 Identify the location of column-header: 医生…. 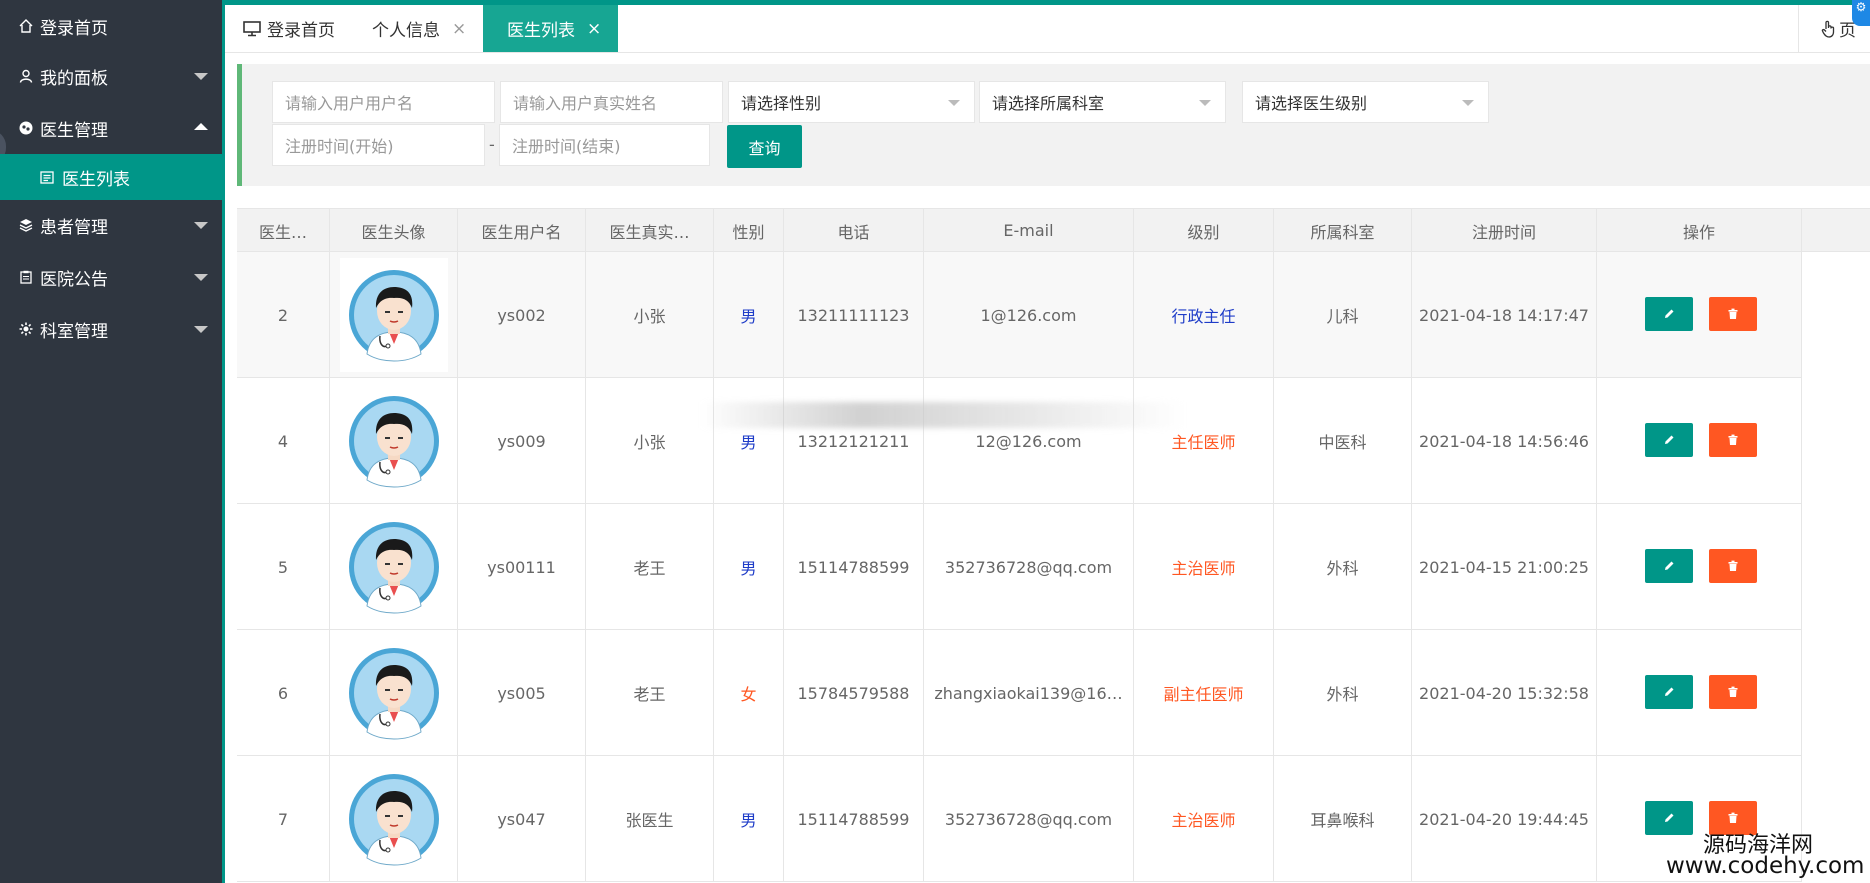
(283, 230).